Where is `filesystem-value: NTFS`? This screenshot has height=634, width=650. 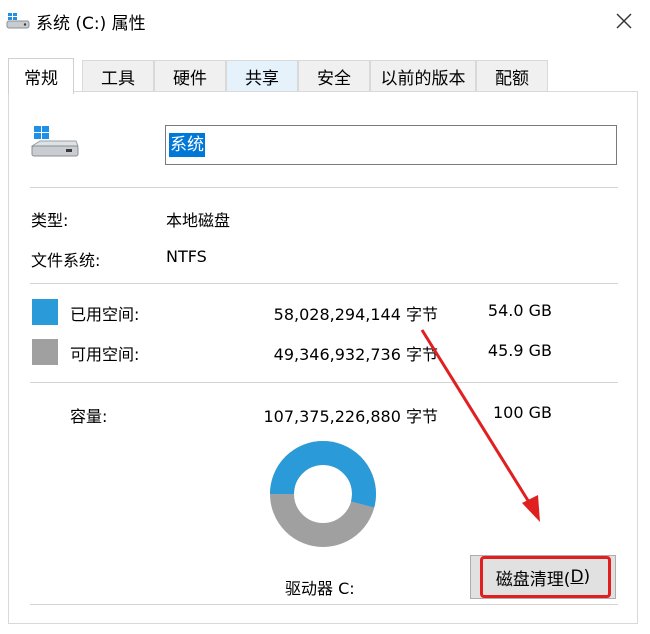 filesystem-value: NTFS is located at coordinates (186, 256).